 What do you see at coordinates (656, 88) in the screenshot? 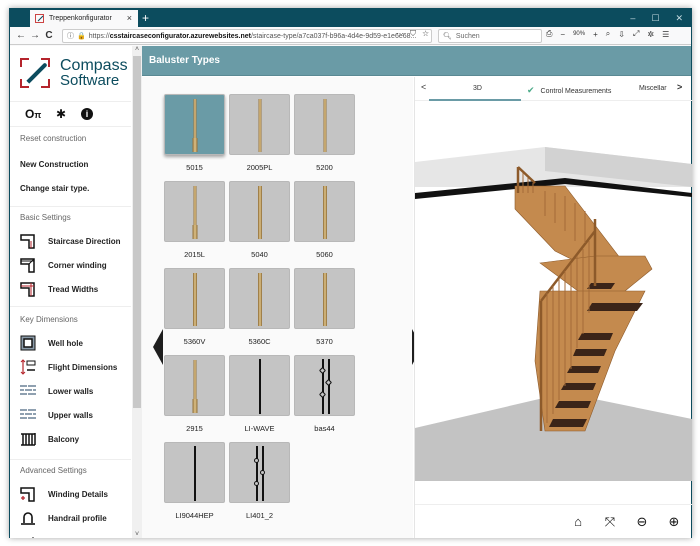
I see `tab-miscellaneous: Miscellar` at bounding box center [656, 88].